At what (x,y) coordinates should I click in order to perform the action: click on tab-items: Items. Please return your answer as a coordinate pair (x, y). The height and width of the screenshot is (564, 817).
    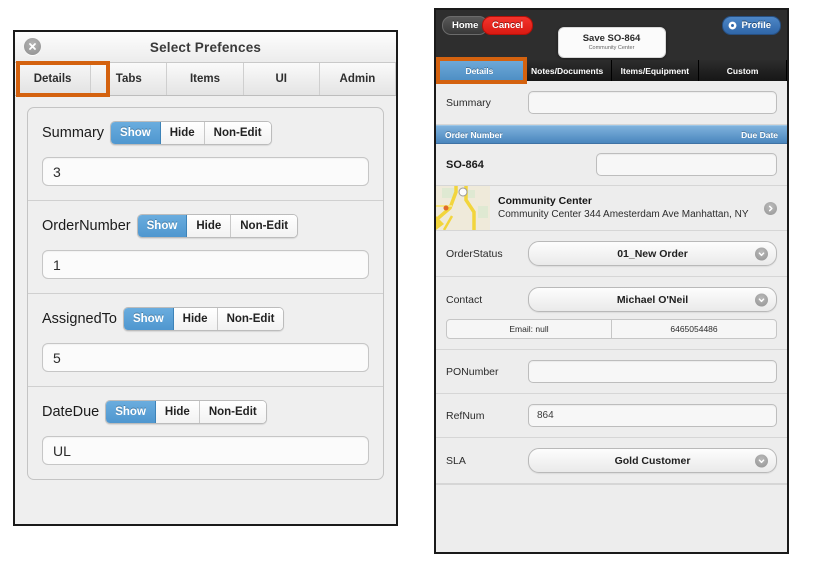
    Looking at the image, I should click on (205, 79).